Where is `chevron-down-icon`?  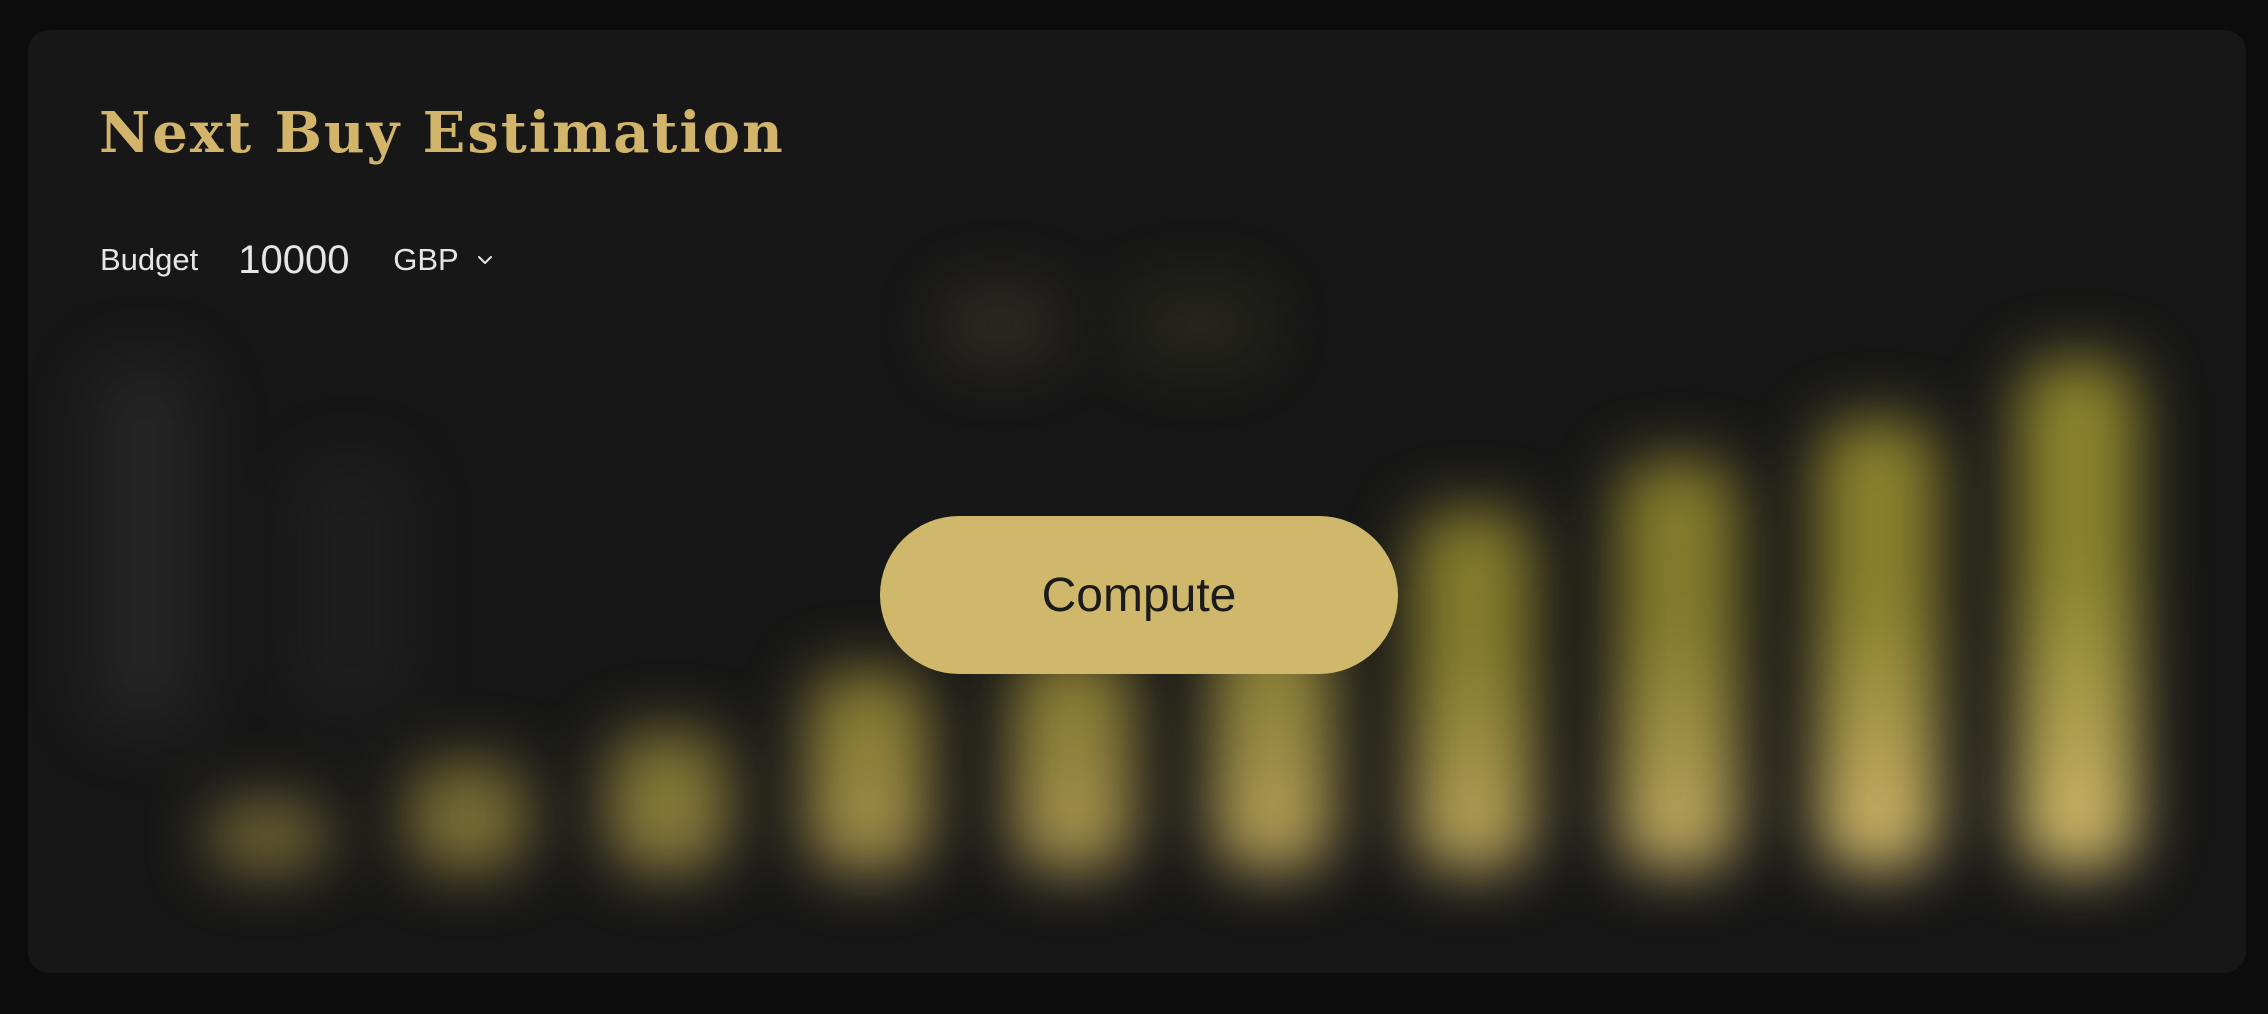 chevron-down-icon is located at coordinates (485, 260).